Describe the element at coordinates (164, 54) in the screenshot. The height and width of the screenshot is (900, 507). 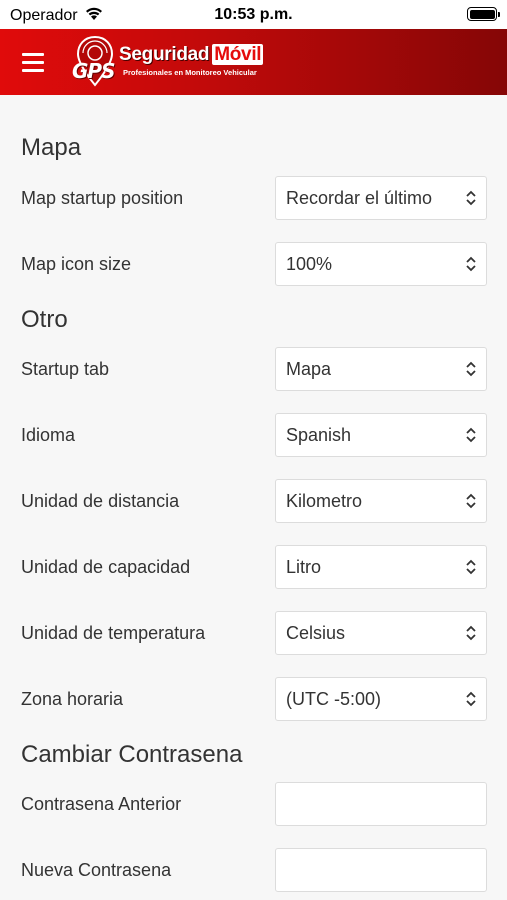
I see `logo-brand-word1: Seguridad` at that location.